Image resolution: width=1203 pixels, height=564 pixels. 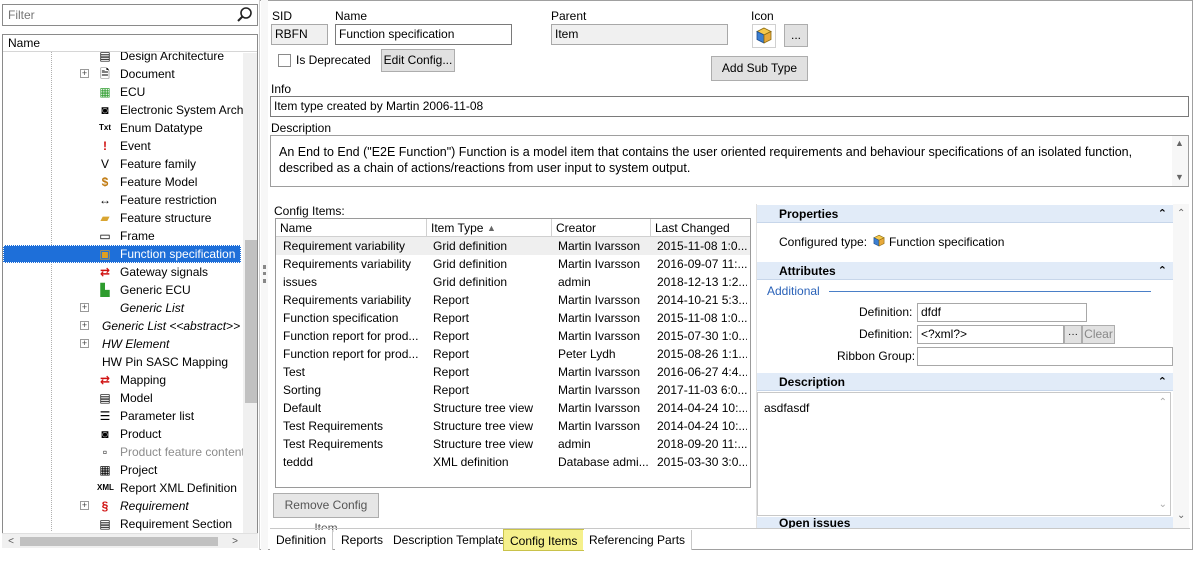 I want to click on attributes-section-header: Attributes ⌃, so click(x=965, y=271).